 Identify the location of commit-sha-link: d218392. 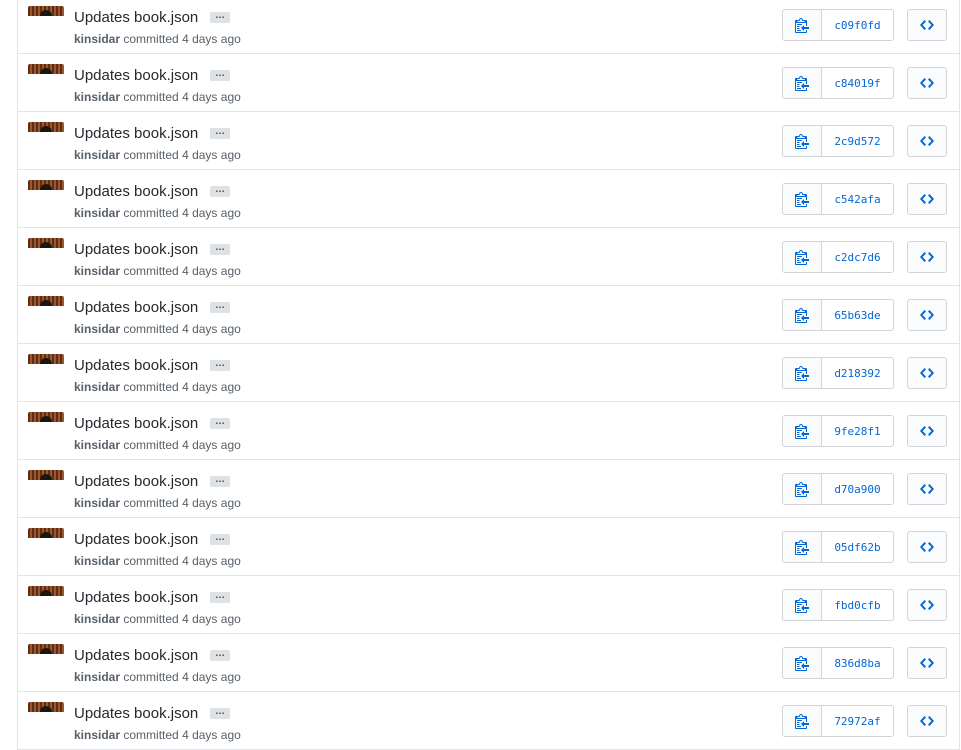
(857, 373).